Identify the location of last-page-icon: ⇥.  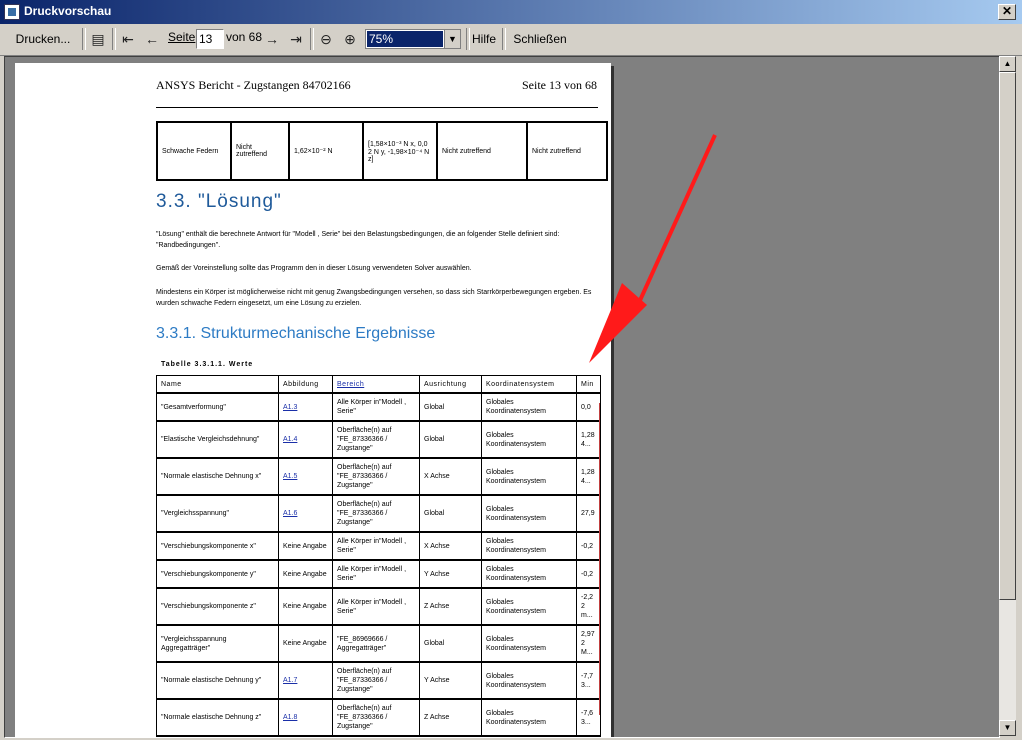
(296, 39).